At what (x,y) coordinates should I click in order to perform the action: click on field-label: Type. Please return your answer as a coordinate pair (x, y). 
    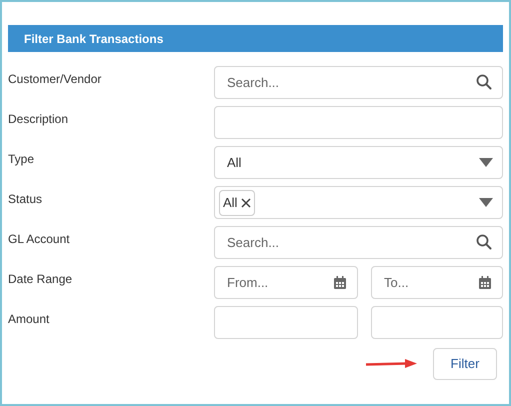
    Looking at the image, I should click on (22, 159).